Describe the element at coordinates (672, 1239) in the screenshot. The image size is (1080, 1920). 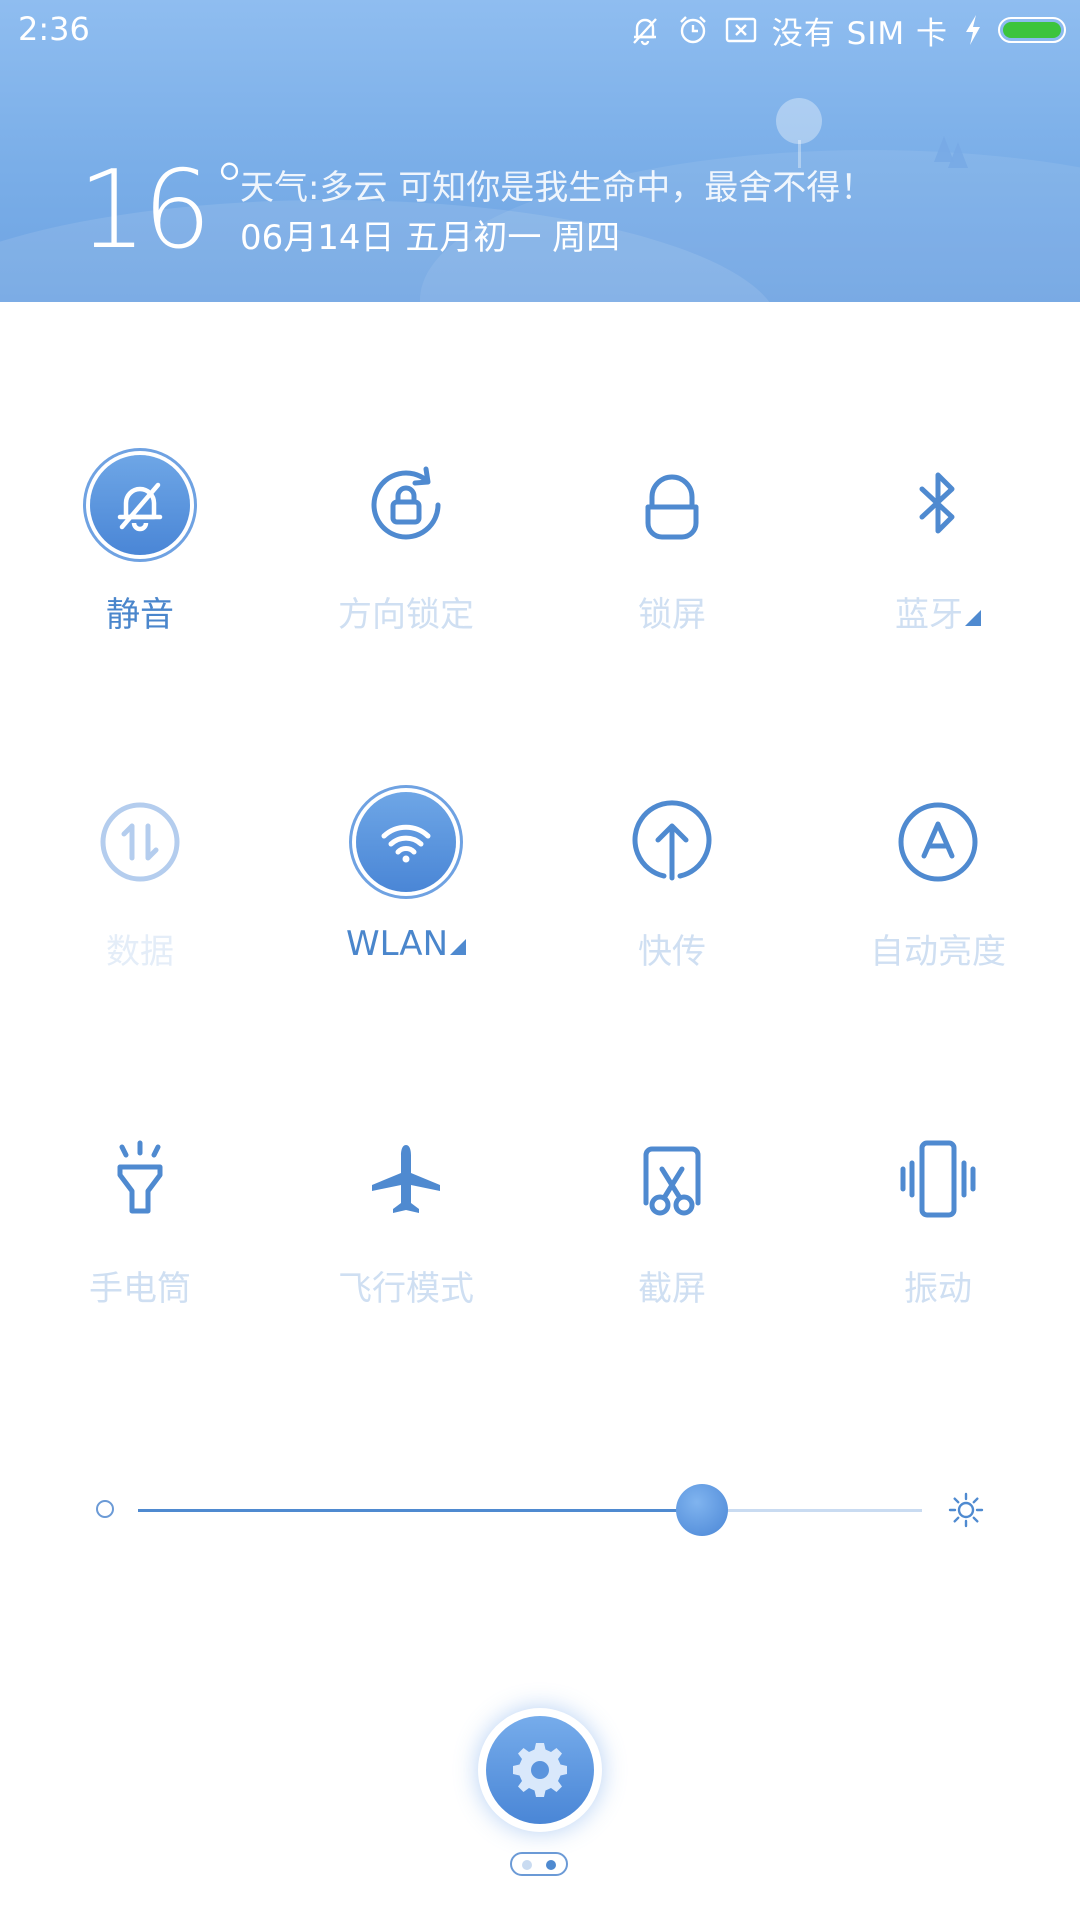
I see `toggle-screenshot: 截屏` at that location.